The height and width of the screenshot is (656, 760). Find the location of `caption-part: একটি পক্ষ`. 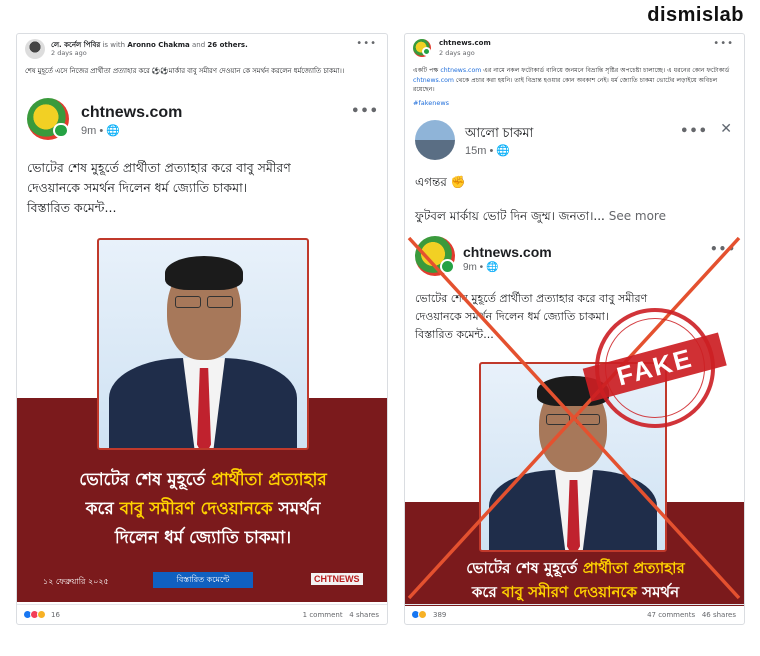

caption-part: একটি পক্ষ is located at coordinates (427, 70).